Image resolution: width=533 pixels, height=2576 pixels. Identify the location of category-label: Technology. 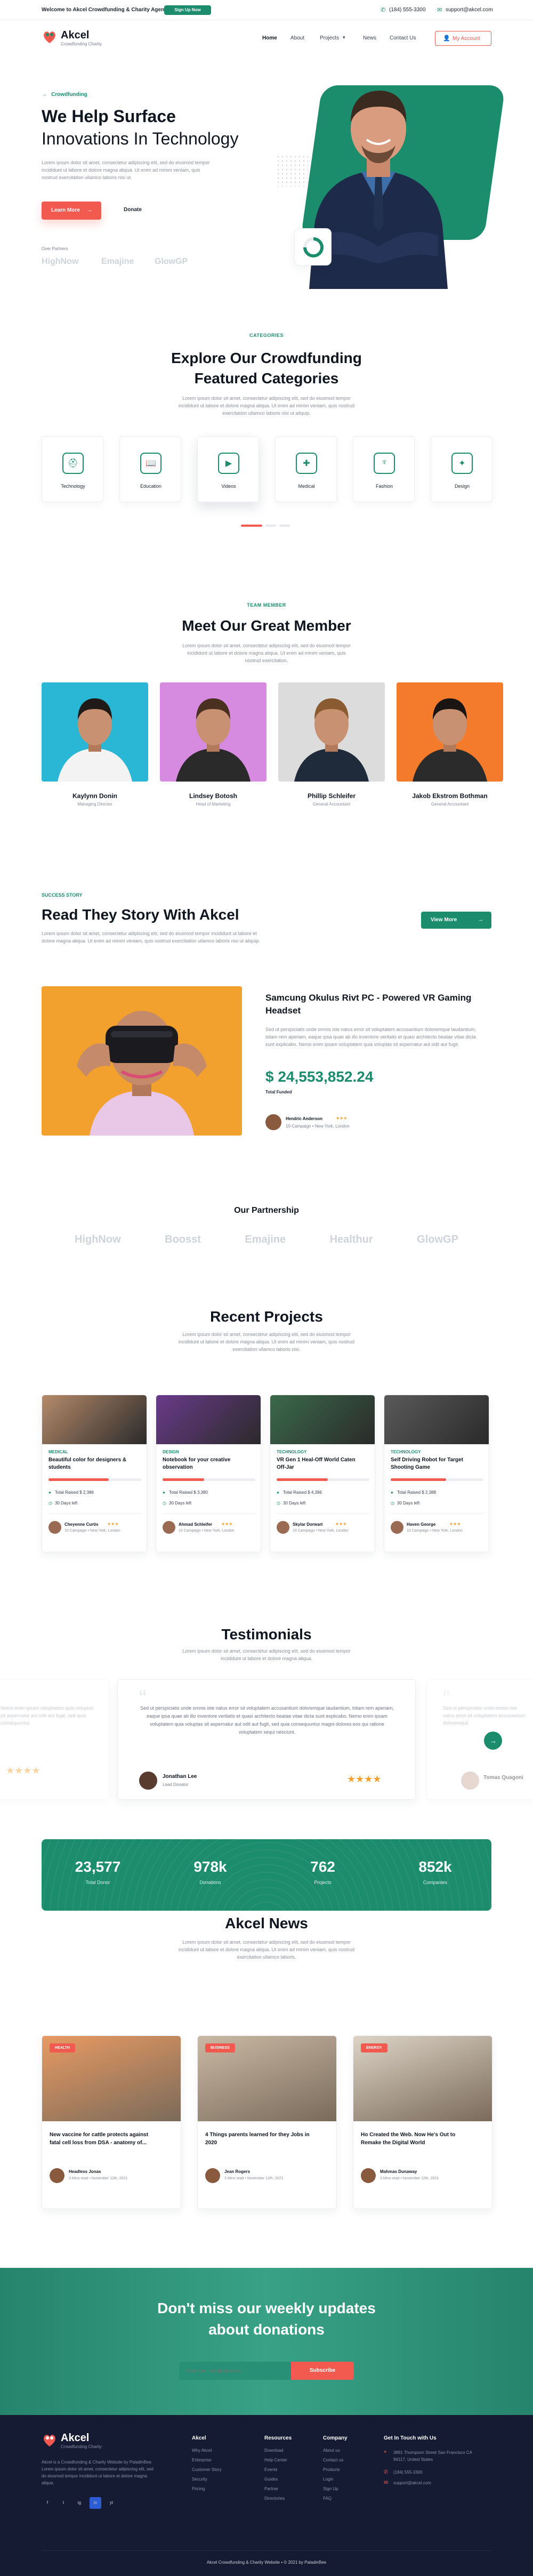
(73, 486).